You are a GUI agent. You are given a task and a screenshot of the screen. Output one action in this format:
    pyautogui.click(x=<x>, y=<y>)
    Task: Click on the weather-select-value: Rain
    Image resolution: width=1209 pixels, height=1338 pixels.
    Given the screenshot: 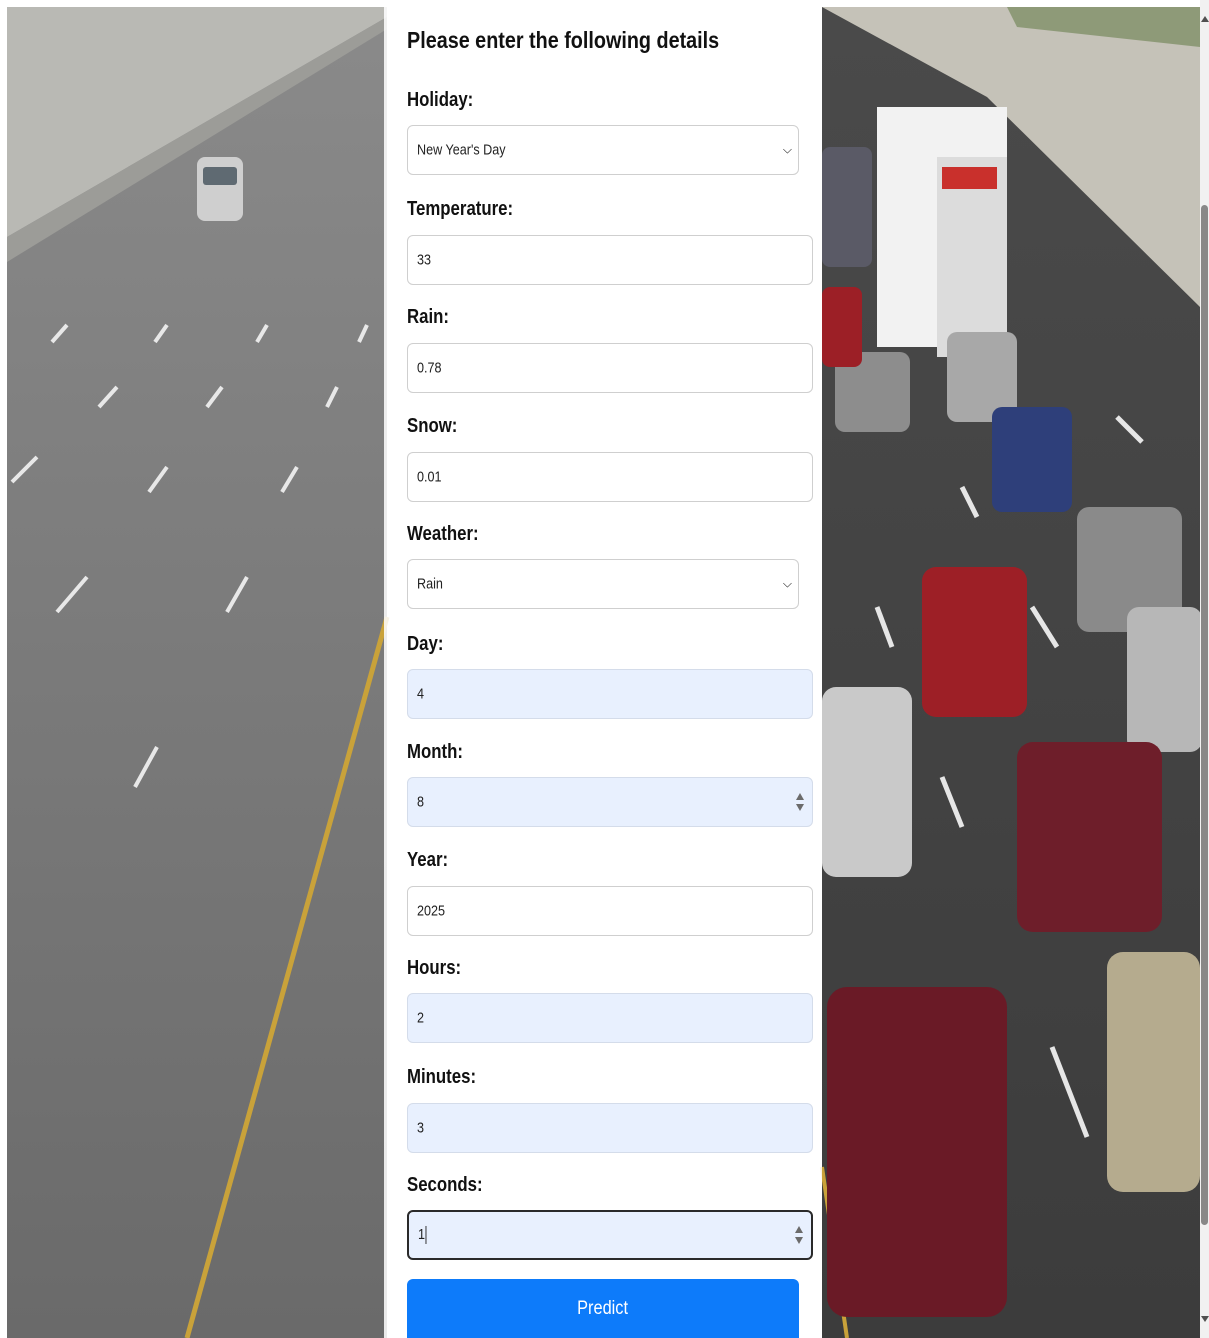 What is the action you would take?
    pyautogui.click(x=430, y=584)
    